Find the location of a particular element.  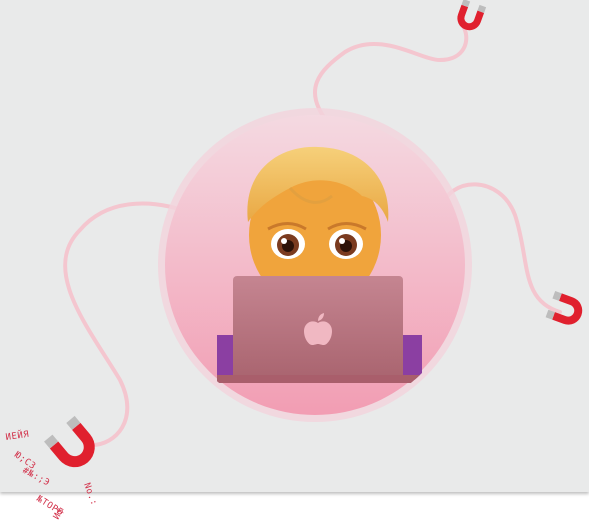

stamp-line-4: #№:;Э is located at coordinates (36, 477).